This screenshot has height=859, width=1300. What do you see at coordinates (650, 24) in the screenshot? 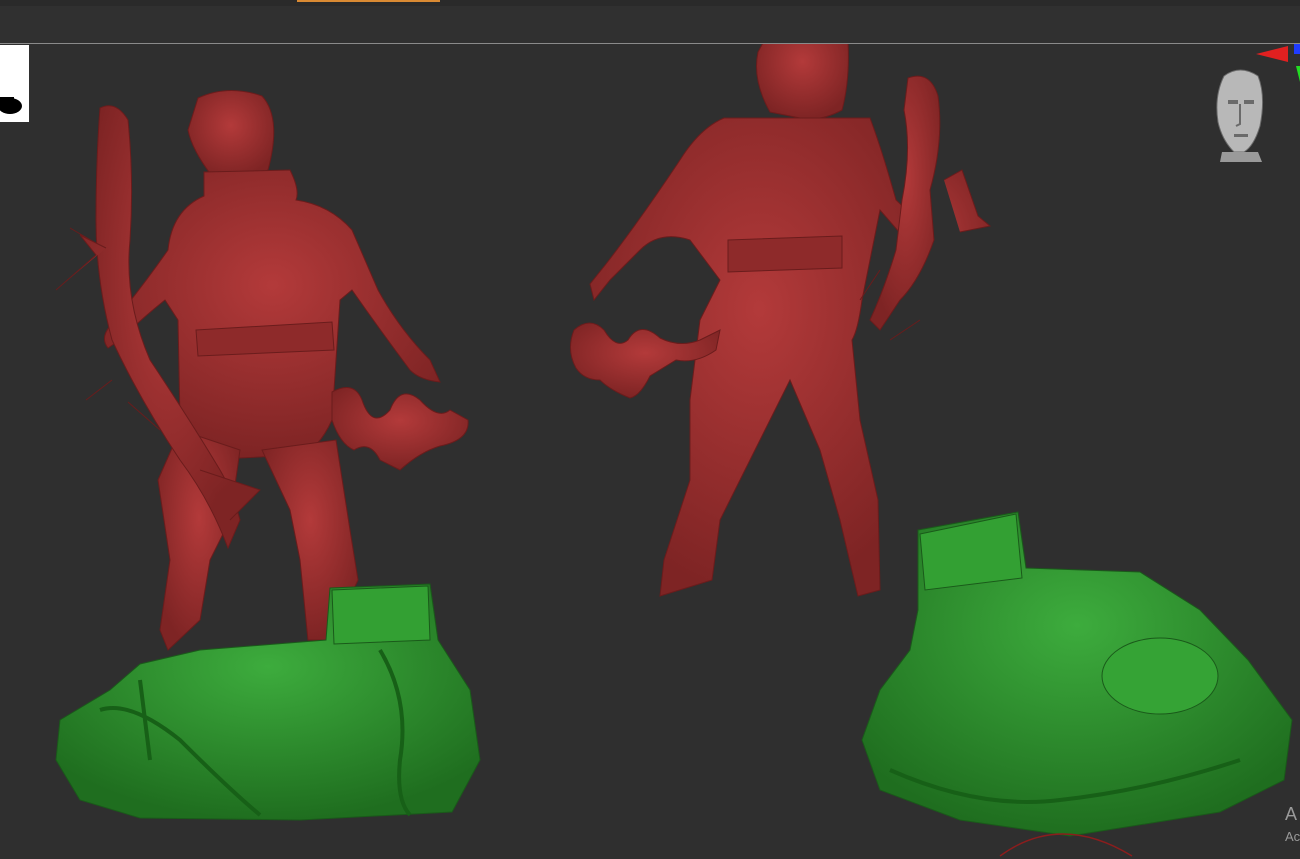
I see `toolbar` at bounding box center [650, 24].